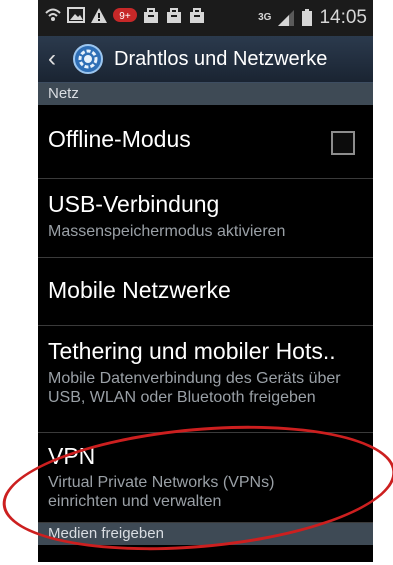 Image resolution: width=393 pixels, height=565 pixels. What do you see at coordinates (286, 18) in the screenshot?
I see `signal-icon` at bounding box center [286, 18].